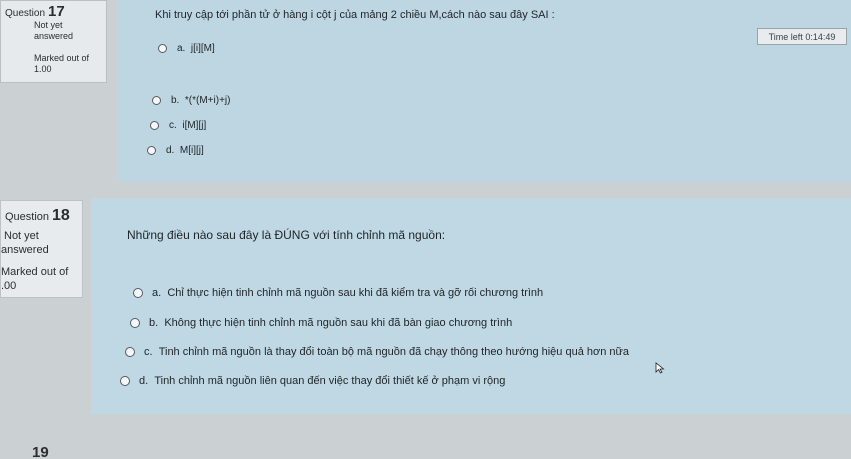  I want to click on question-17-option-a: a. j[i][M], so click(186, 48).